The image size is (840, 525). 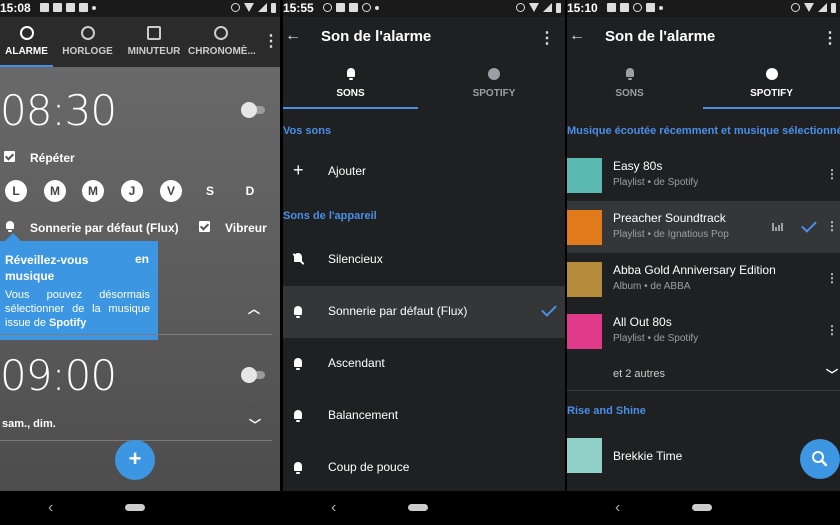 What do you see at coordinates (703, 331) in the screenshot?
I see `playlist-row: All Out 80s Playlist • de Spotify ⋮` at bounding box center [703, 331].